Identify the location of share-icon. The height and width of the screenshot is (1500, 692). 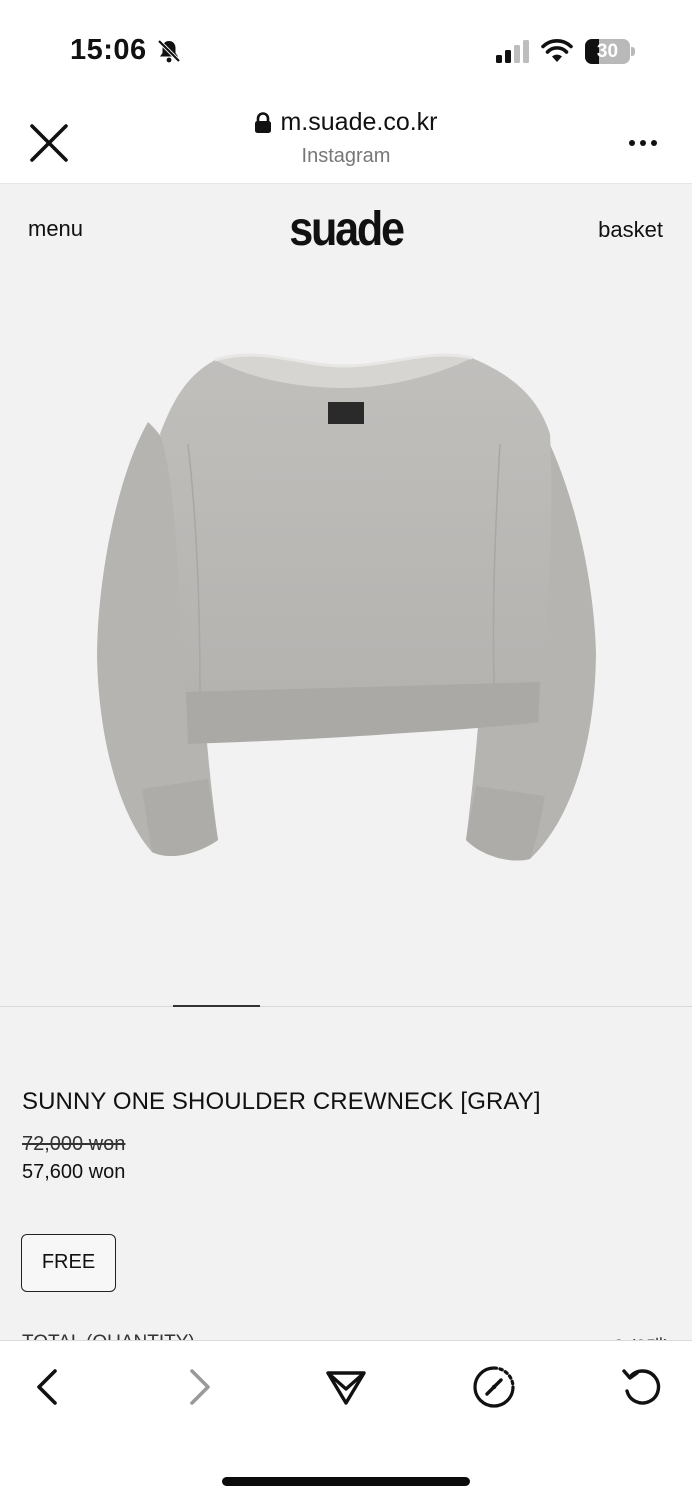
(346, 1387).